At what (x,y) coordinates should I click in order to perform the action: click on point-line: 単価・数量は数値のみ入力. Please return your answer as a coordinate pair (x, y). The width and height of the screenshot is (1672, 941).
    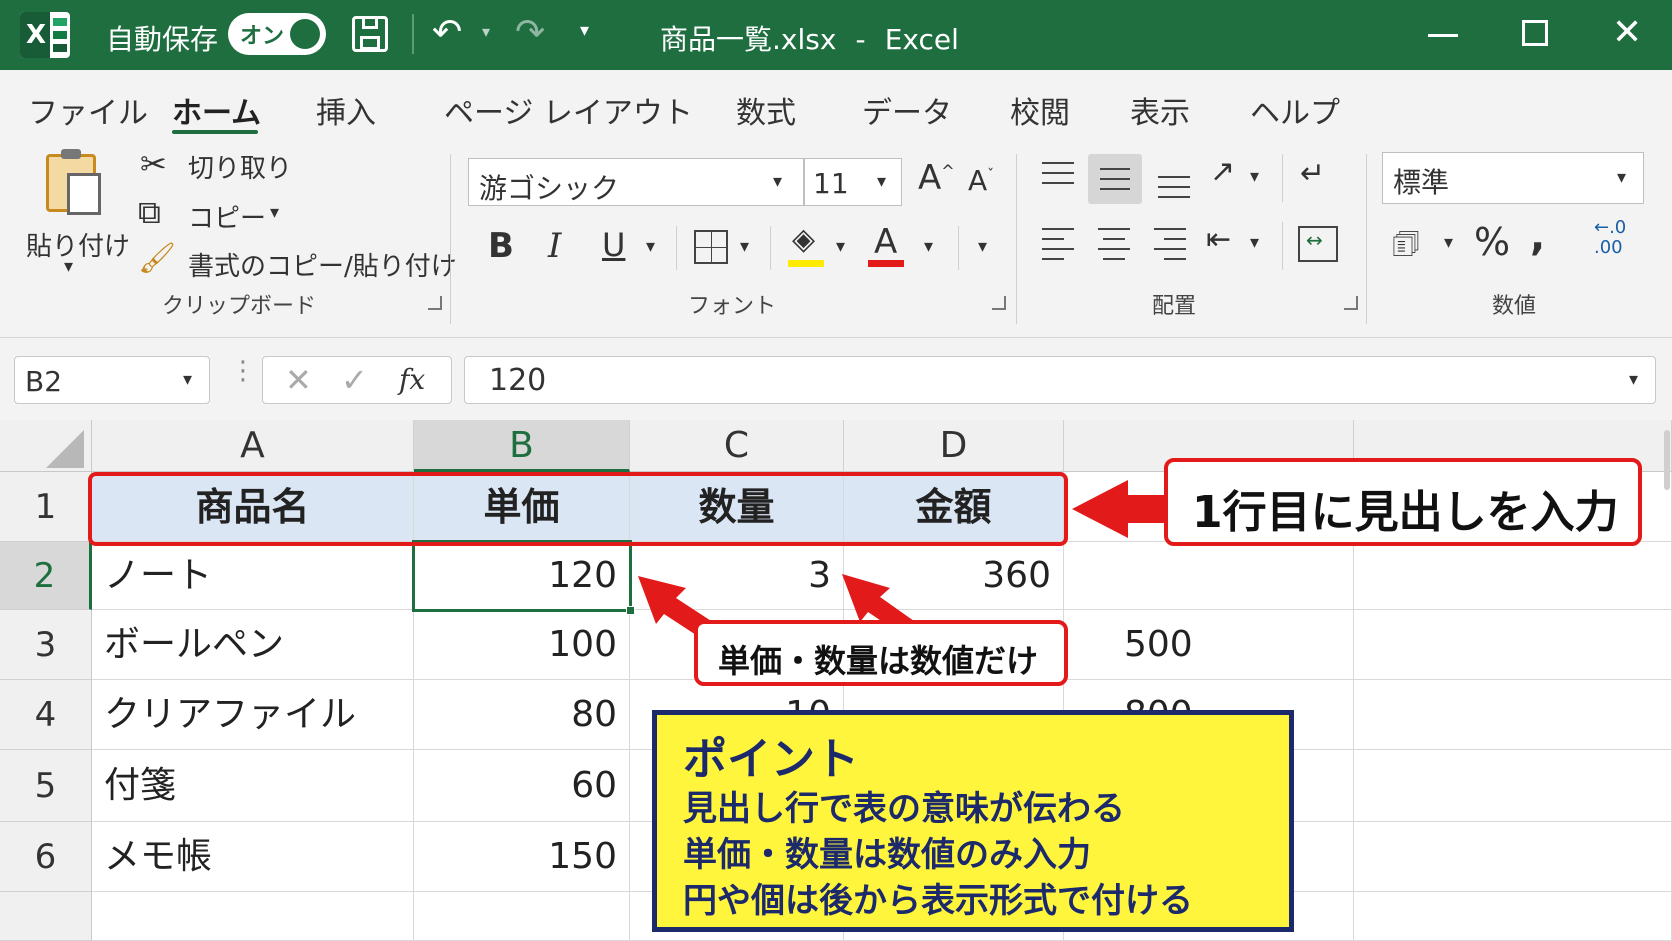
    Looking at the image, I should click on (887, 855).